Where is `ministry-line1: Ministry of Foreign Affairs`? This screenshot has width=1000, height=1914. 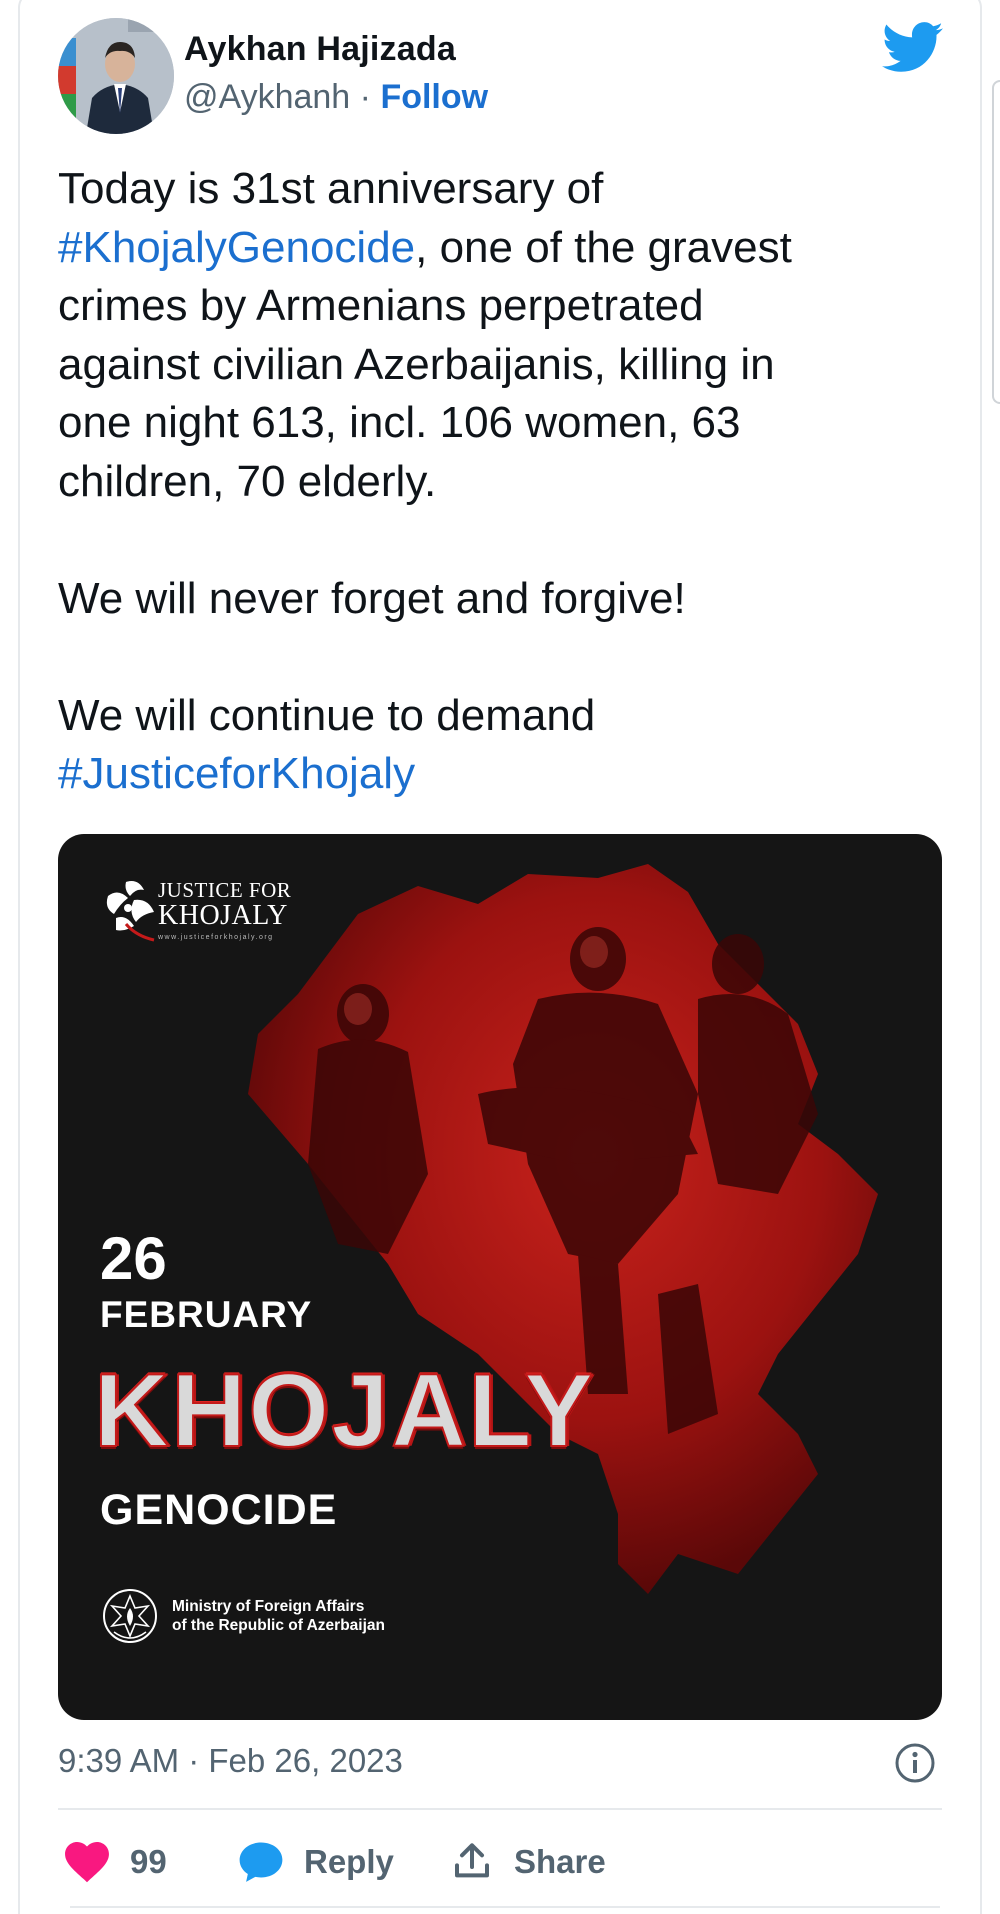
ministry-line1: Ministry of Foreign Affairs is located at coordinates (268, 1606).